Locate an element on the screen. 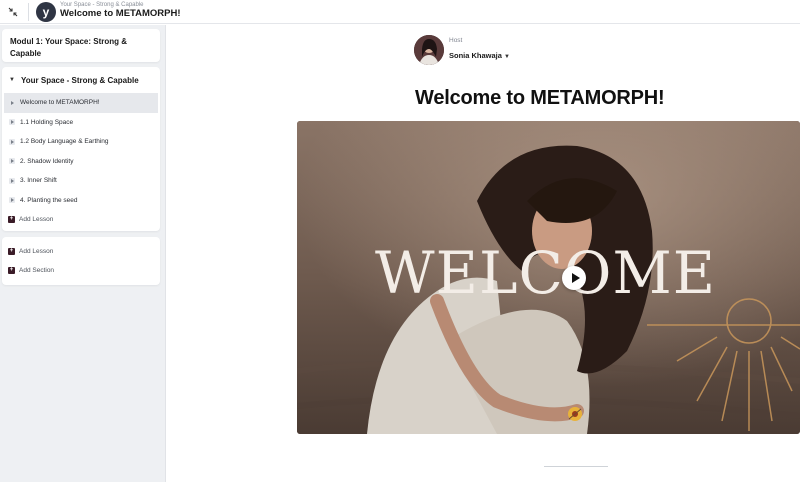  collapse-icon is located at coordinates (13, 12).